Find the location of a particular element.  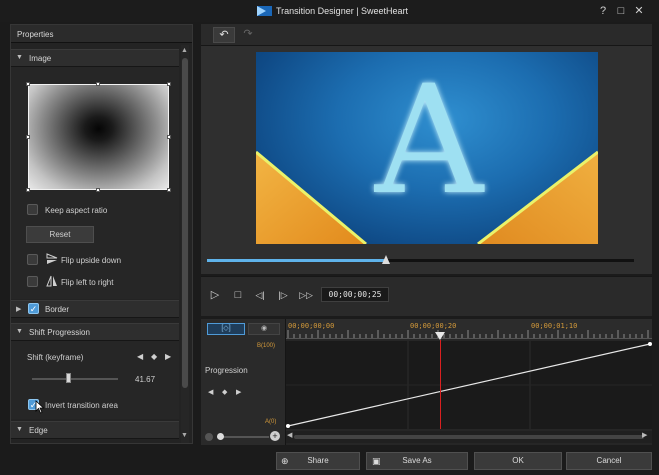

editor-toolbar is located at coordinates (426, 35).